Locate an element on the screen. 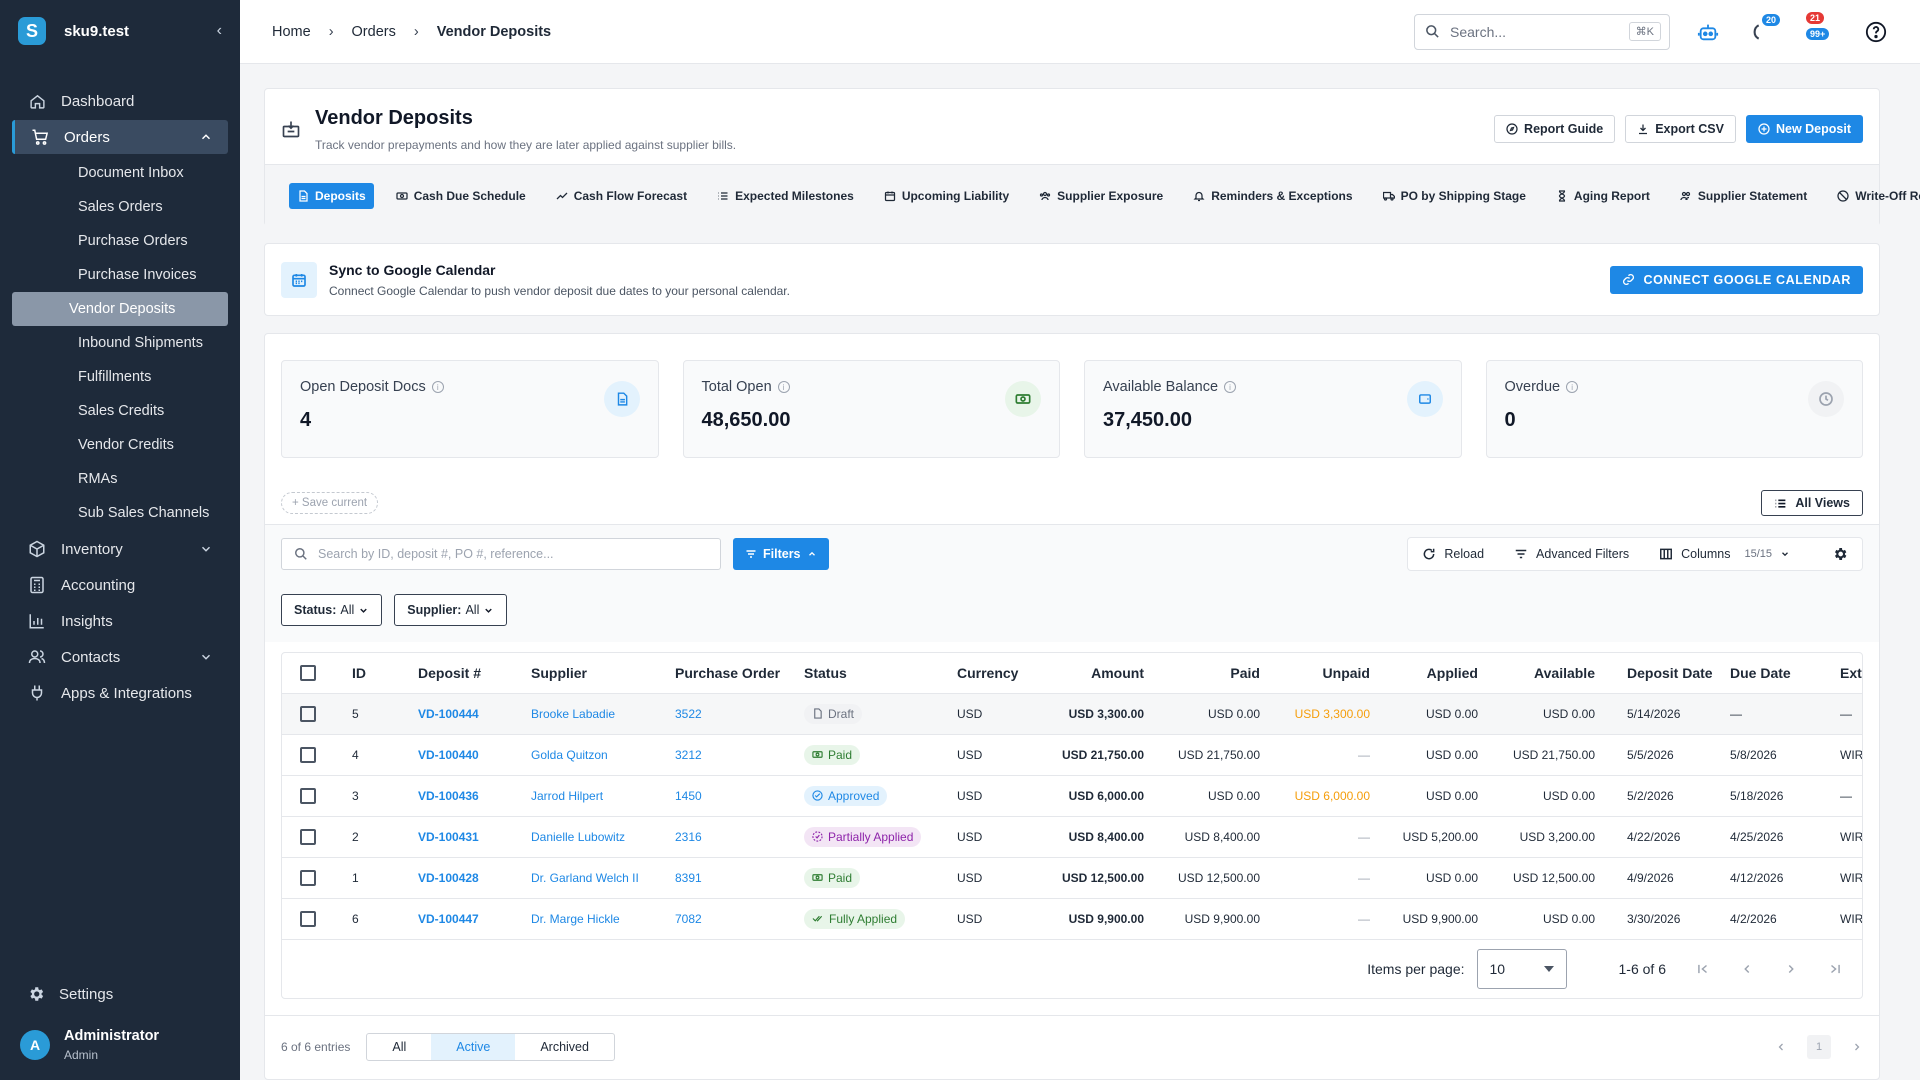 This screenshot has width=1920, height=1080. tab-cash-flow-forecast: Cash Flow Forecast is located at coordinates (621, 196).